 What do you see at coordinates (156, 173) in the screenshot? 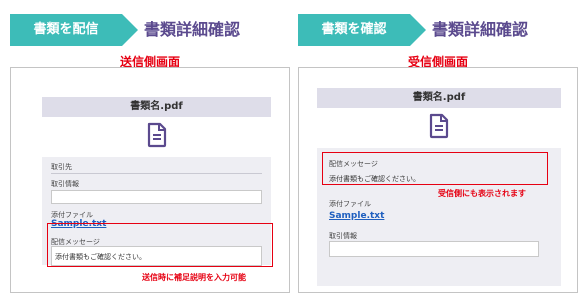
I see `partner-field-line` at bounding box center [156, 173].